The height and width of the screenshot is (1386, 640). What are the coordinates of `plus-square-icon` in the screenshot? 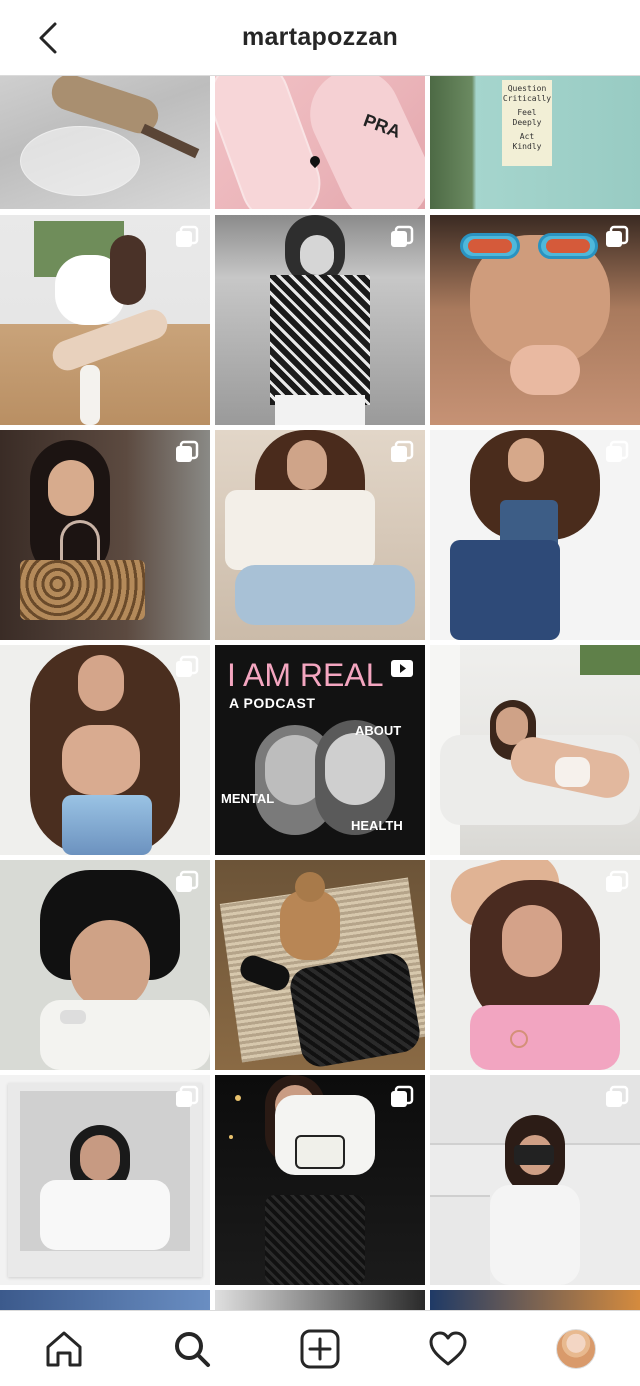 It's located at (320, 1348).